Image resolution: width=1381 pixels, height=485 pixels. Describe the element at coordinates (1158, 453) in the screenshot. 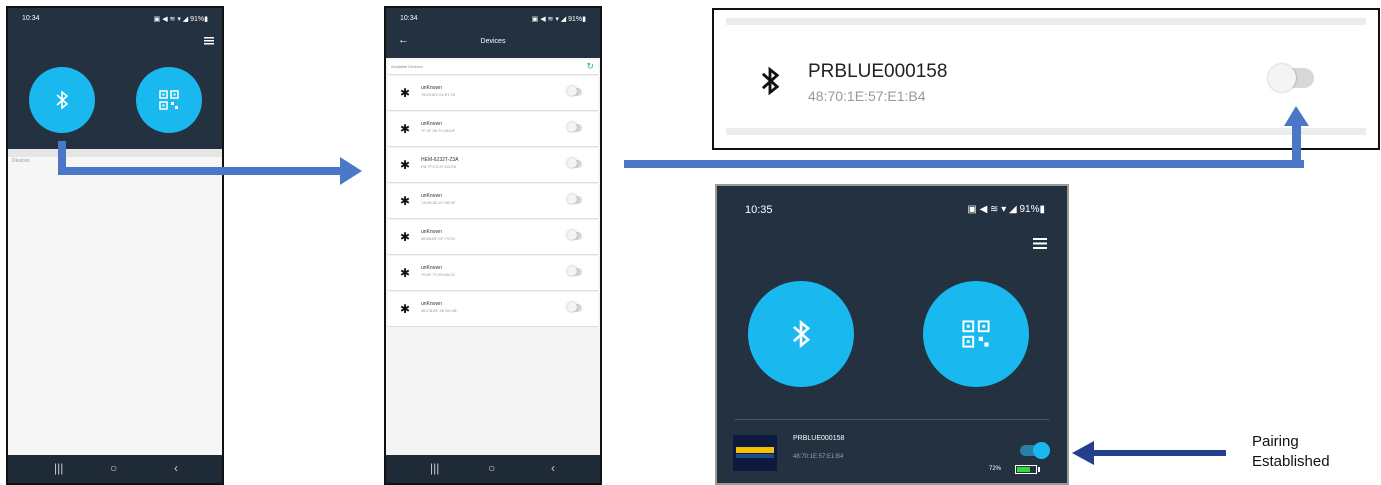

I see `arrow-3-shaft` at that location.